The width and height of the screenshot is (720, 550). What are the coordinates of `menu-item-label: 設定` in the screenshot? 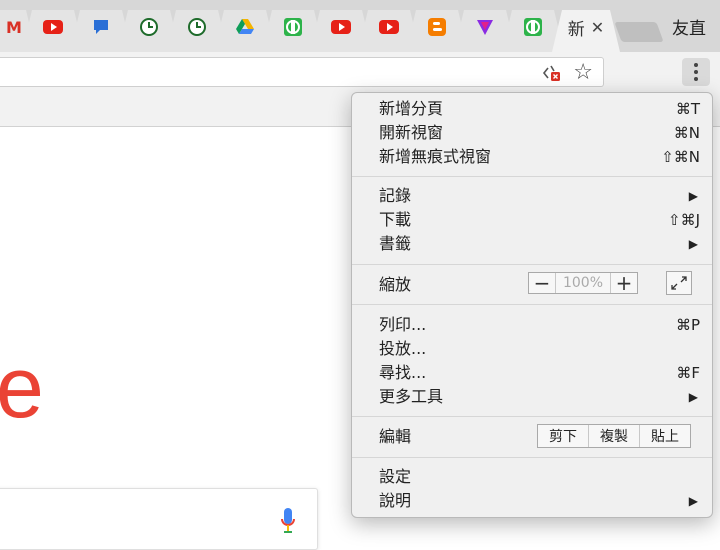 It's located at (395, 476).